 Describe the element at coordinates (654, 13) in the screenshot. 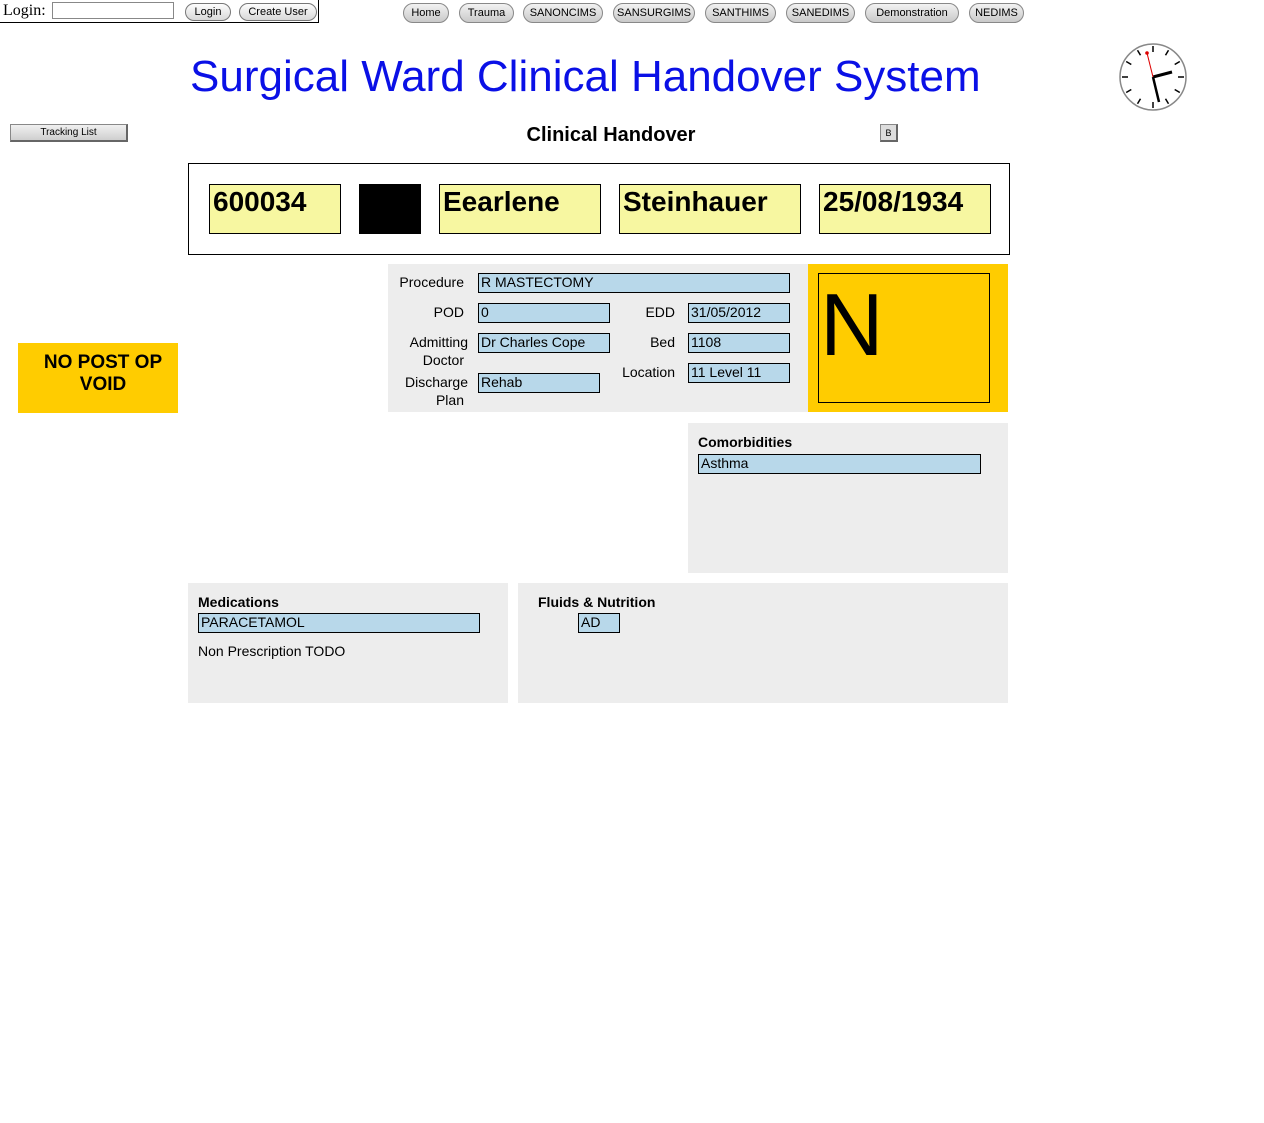

I see `nav-sansurgims-button: SANSURGIMS` at that location.